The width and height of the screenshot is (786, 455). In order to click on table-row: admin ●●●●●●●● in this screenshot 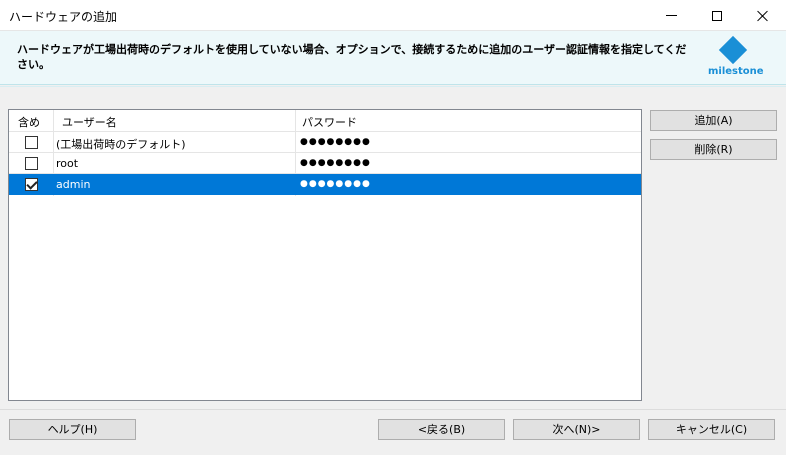, I will do `click(325, 184)`.